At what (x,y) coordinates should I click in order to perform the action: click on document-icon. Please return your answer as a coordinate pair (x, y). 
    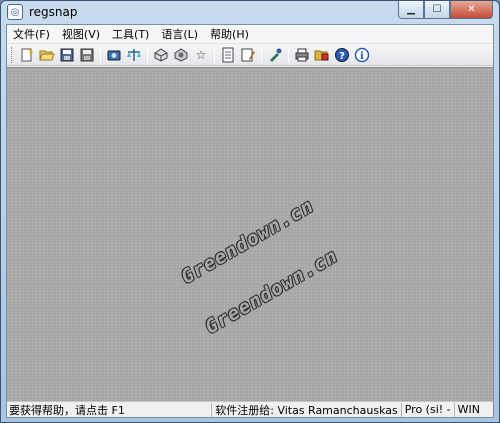
    Looking at the image, I should click on (228, 55).